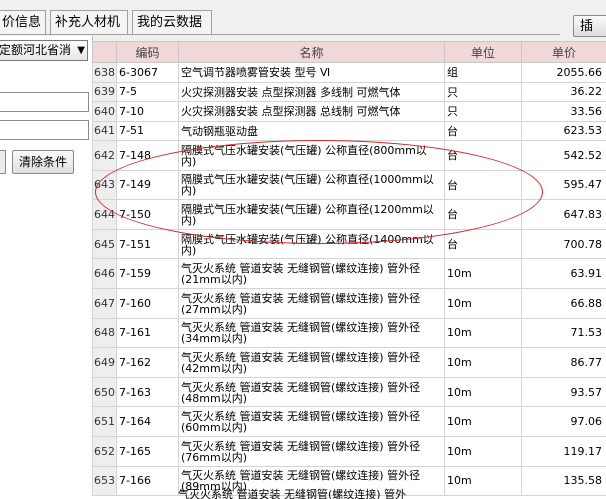 The image size is (606, 499). What do you see at coordinates (147, 451) in the screenshot?
I see `code-cell: 7-165` at bounding box center [147, 451].